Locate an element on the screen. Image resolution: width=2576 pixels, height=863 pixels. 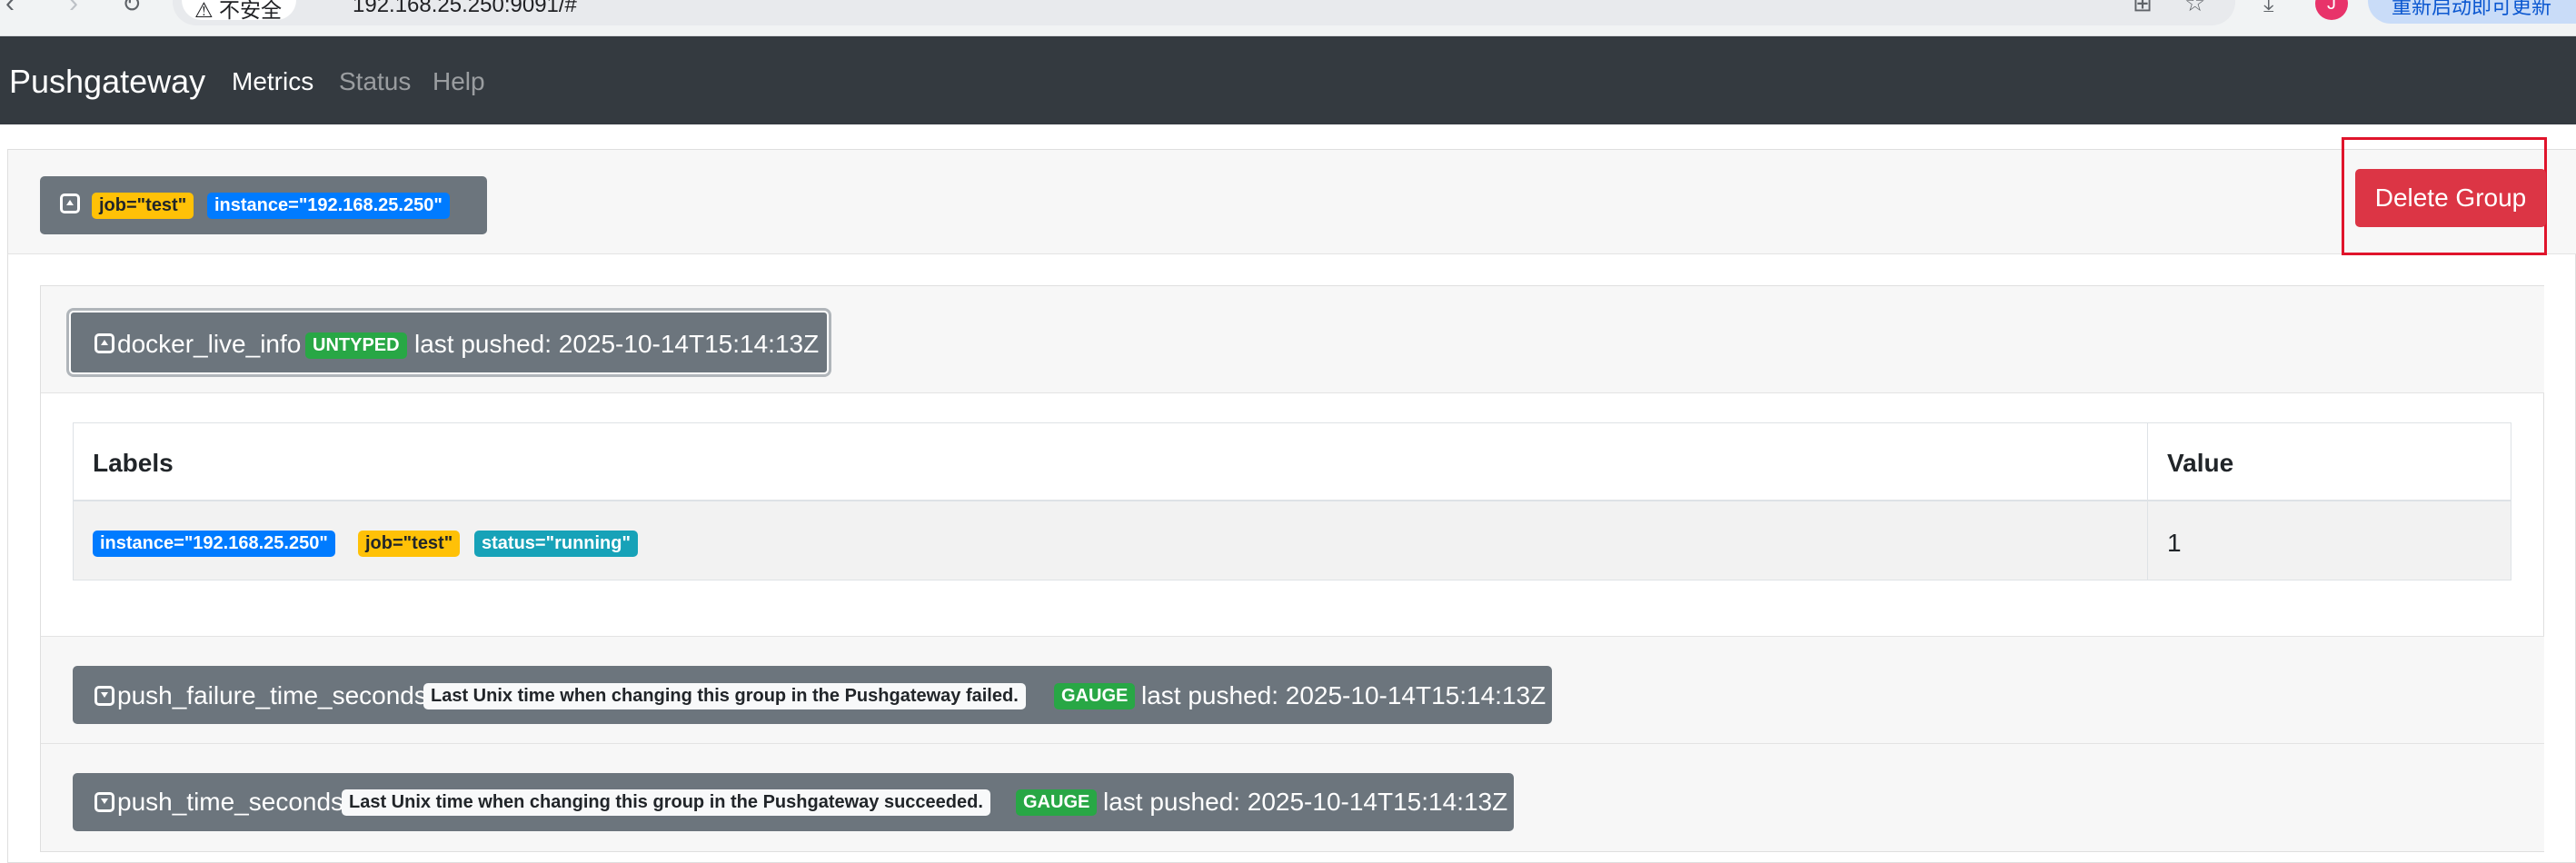
nav-link-metrics: Metrics is located at coordinates (273, 81).